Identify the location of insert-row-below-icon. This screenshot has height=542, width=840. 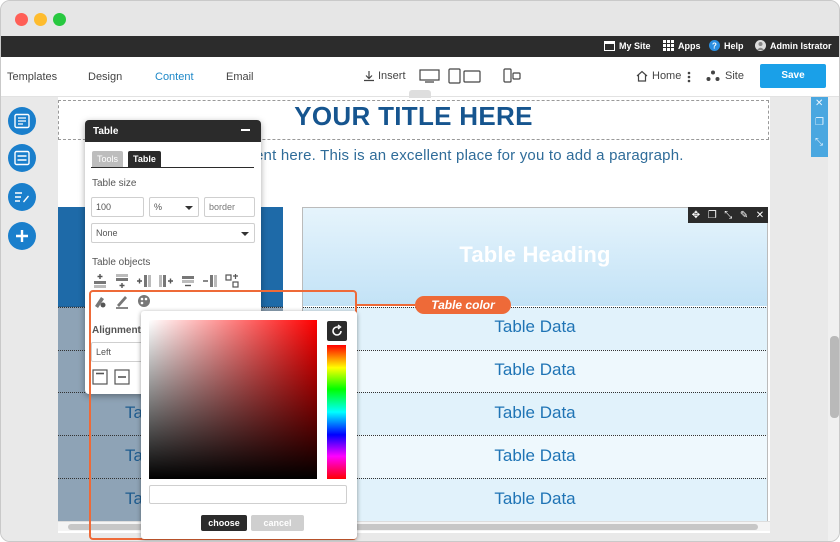
(122, 281).